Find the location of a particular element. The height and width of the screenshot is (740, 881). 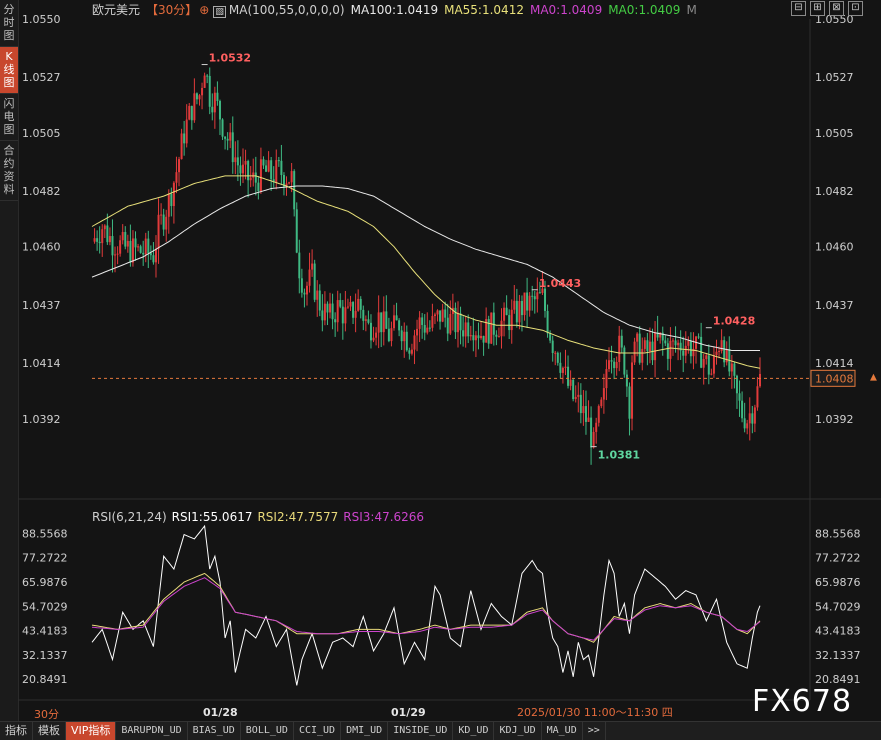

window-control-0-icon: ⊟ is located at coordinates (798, 8).